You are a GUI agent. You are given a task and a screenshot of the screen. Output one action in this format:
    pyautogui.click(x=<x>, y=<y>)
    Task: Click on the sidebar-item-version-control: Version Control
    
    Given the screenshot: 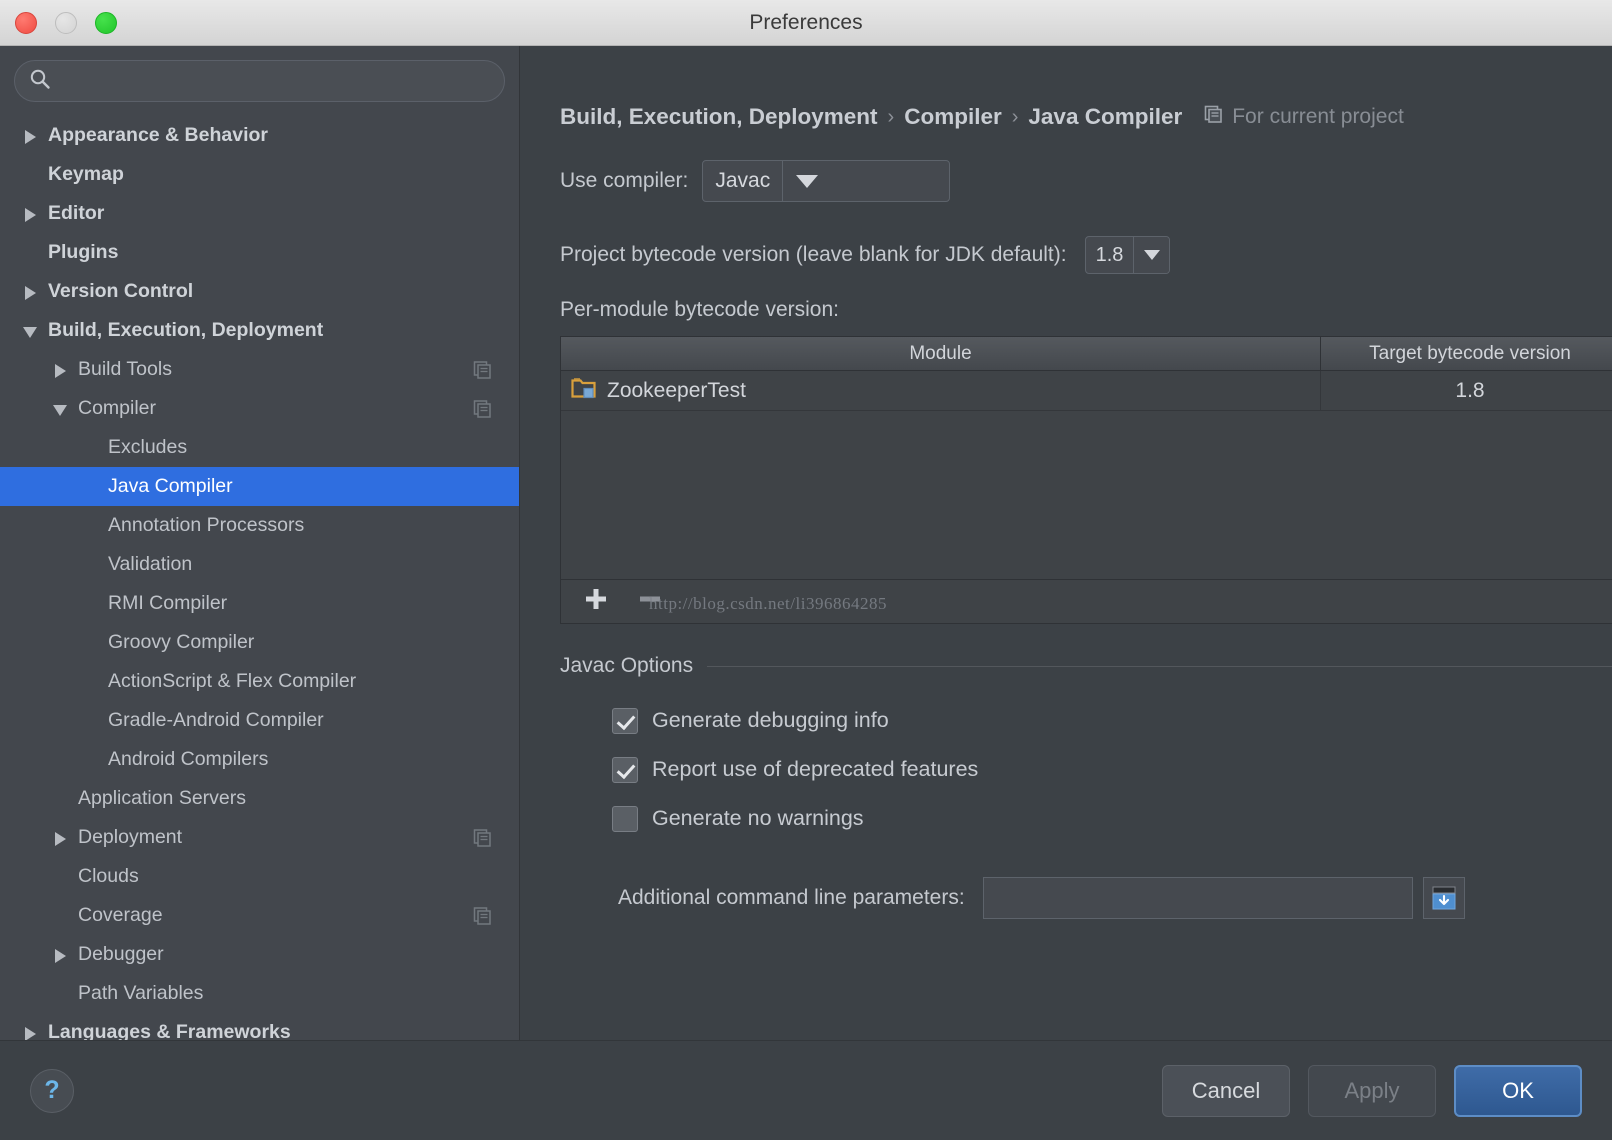 What is the action you would take?
    pyautogui.click(x=259, y=291)
    